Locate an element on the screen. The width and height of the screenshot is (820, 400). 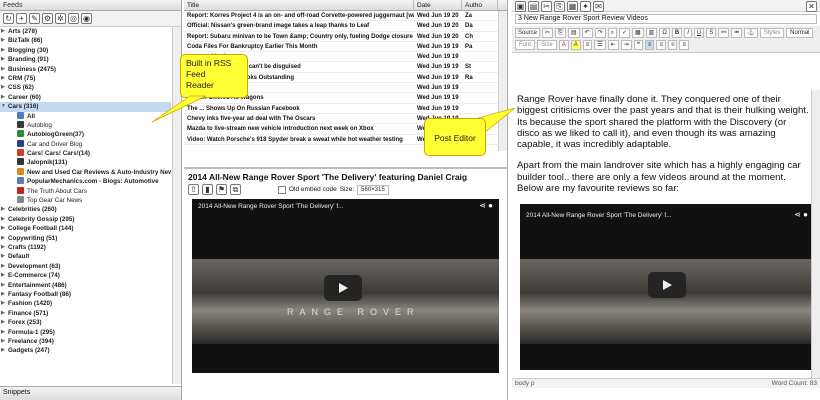
rss-pointer is located at coordinates (179, 109).